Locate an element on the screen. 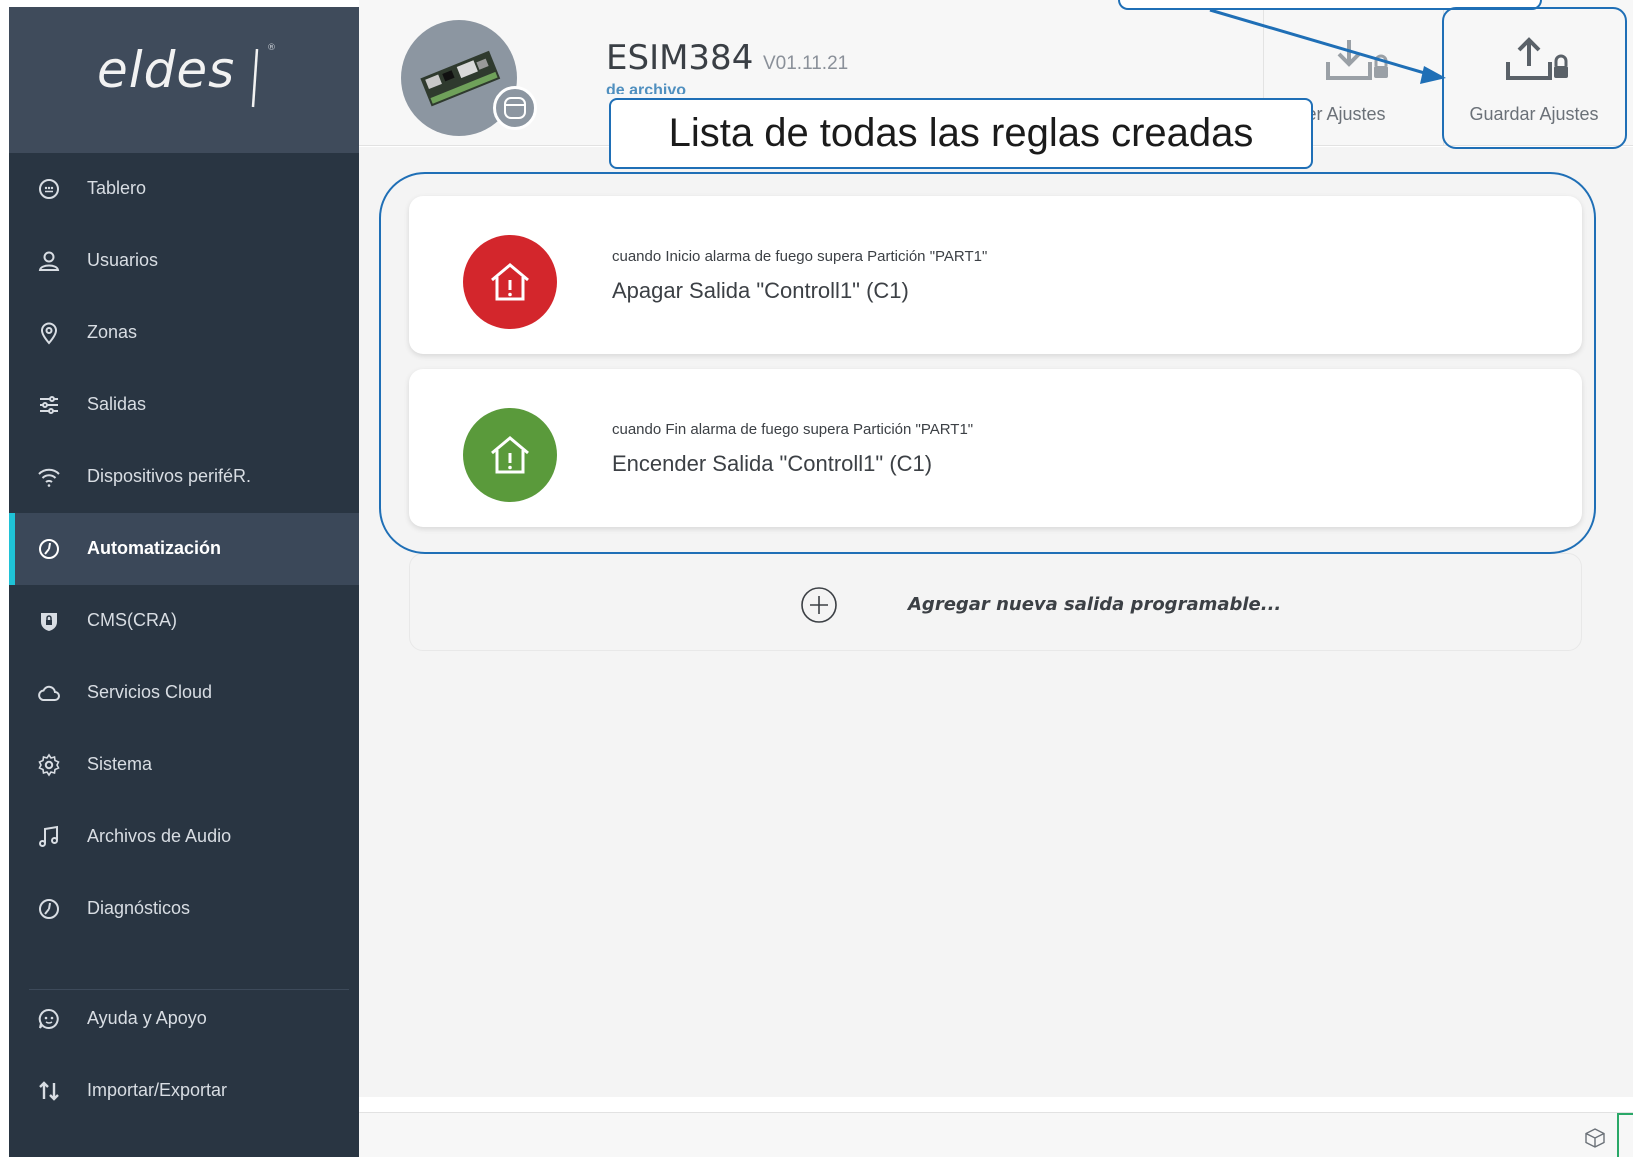 This screenshot has width=1633, height=1157. shield-lock-icon is located at coordinates (49, 622).